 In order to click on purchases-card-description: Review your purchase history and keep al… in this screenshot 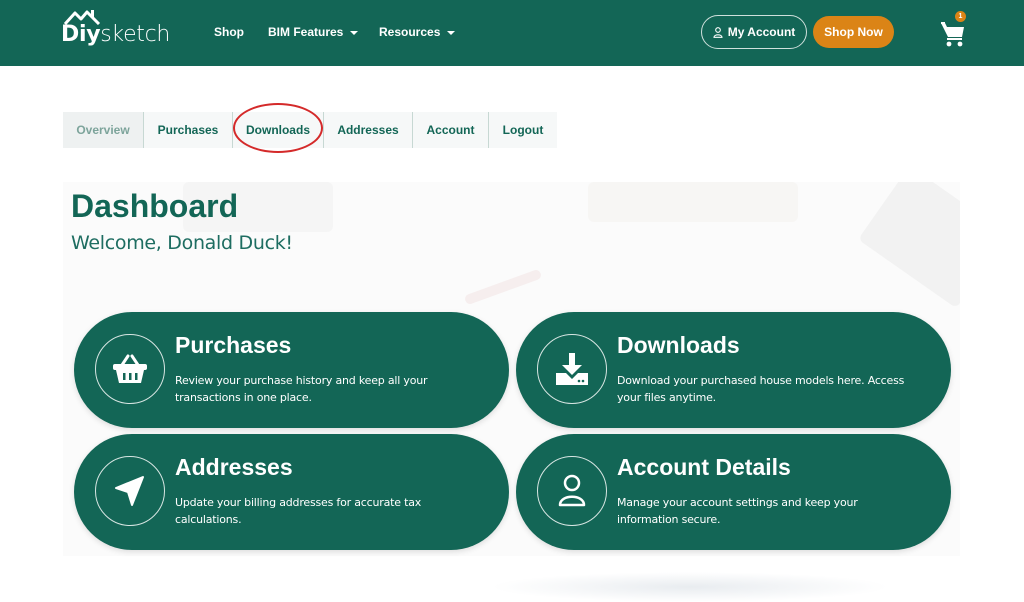, I will do `click(301, 389)`.